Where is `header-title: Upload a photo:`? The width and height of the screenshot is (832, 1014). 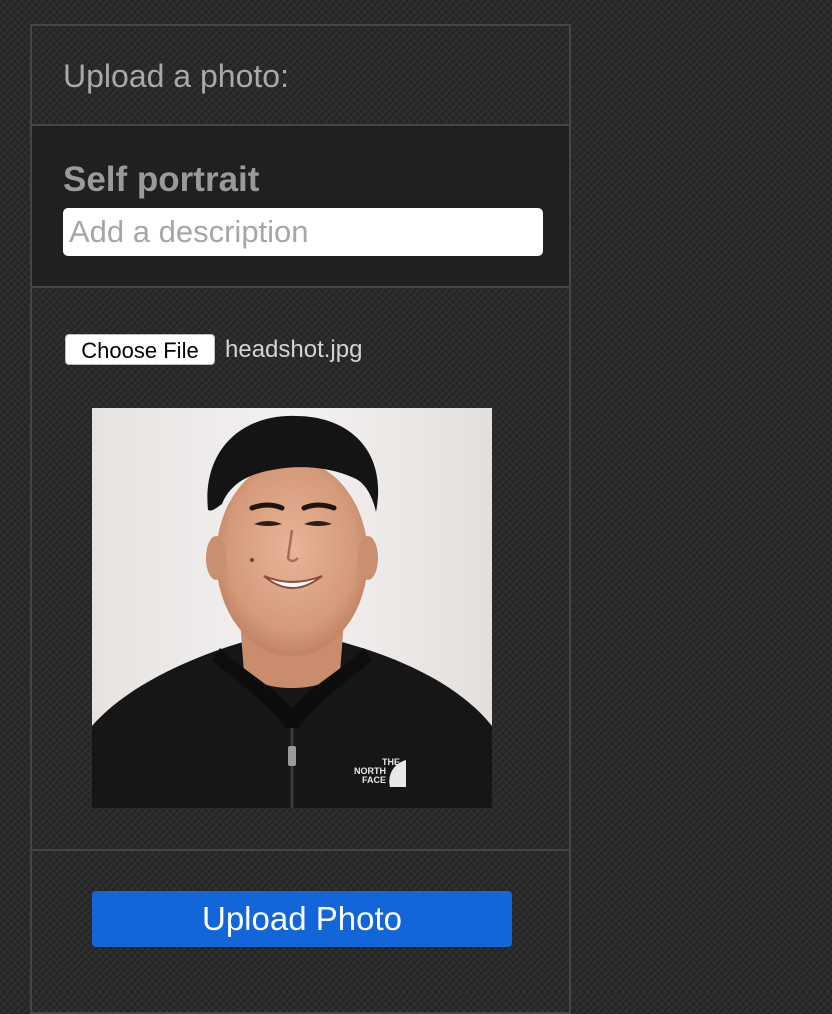
header-title: Upload a photo: is located at coordinates (176, 76).